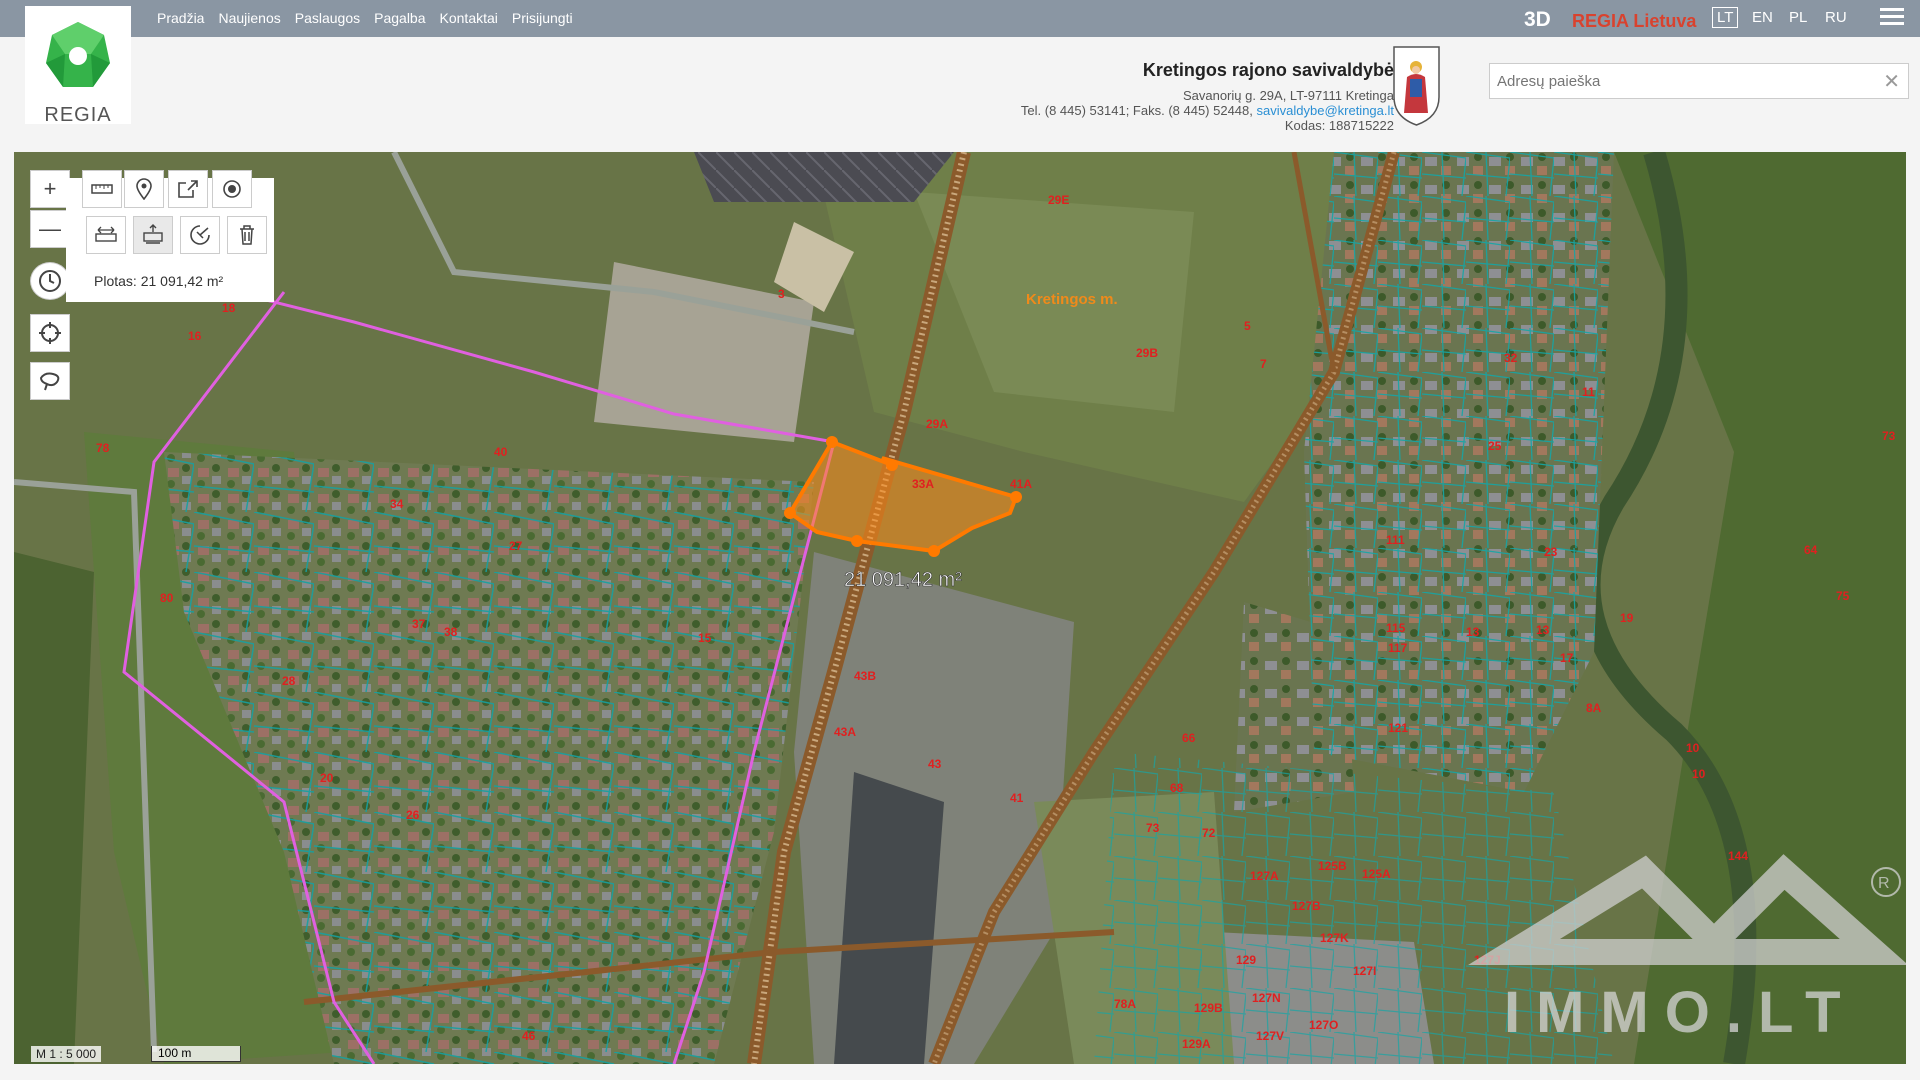 This screenshot has height=1080, width=1920. What do you see at coordinates (937, 424) in the screenshot?
I see `parcel-label: 29A` at bounding box center [937, 424].